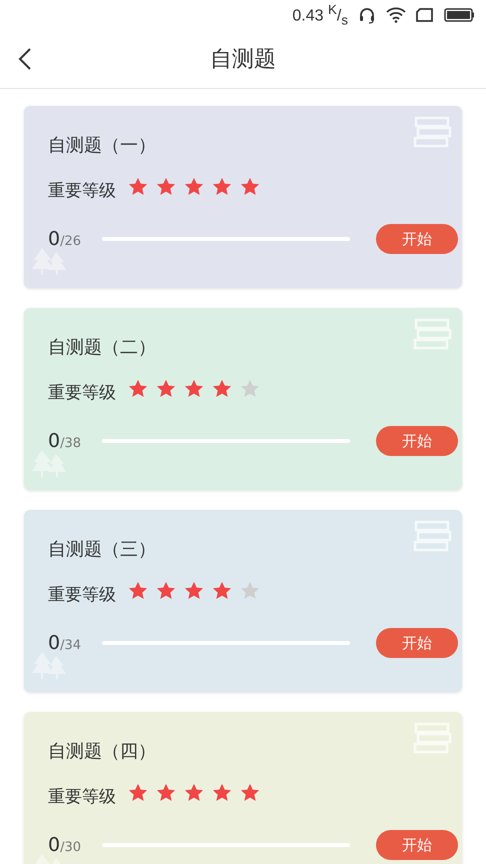 Image resolution: width=486 pixels, height=864 pixels. Describe the element at coordinates (367, 15) in the screenshot. I see `headset-icon` at that location.